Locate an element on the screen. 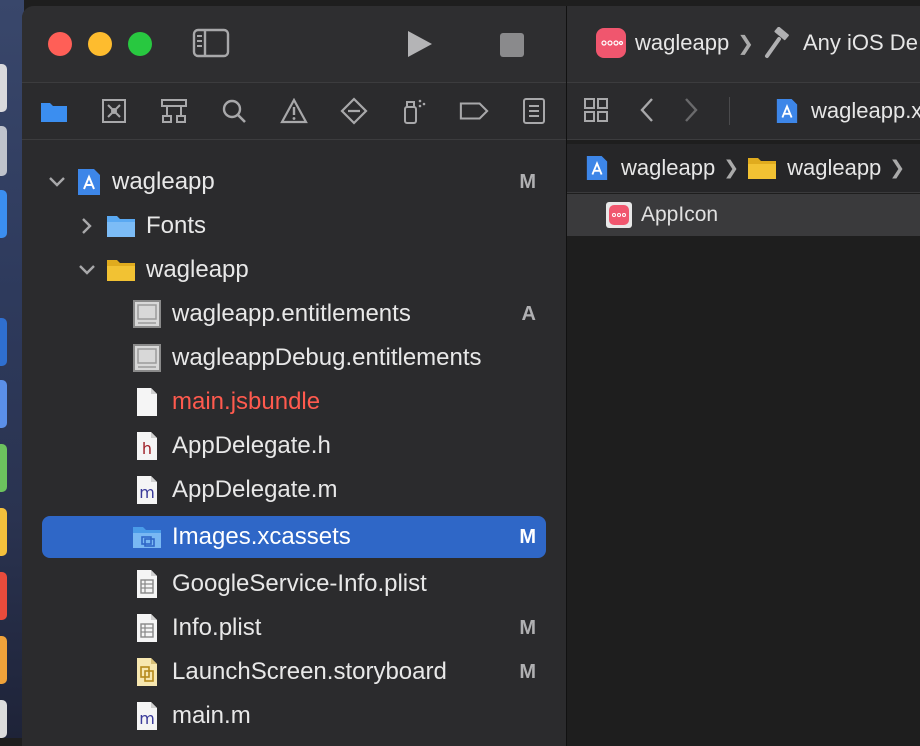 Image resolution: width=920 pixels, height=746 pixels. file-name: wagleapp.entitlements is located at coordinates (291, 313).